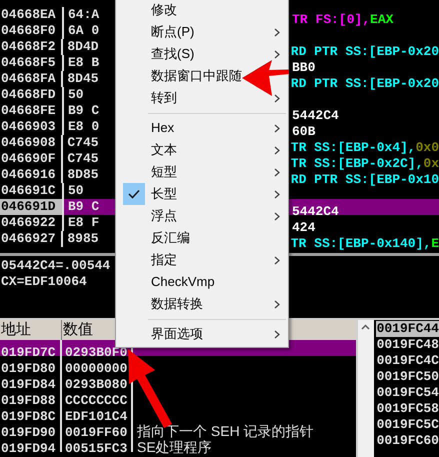 Image resolution: width=439 pixels, height=457 pixels. I want to click on value-cell: EDF101C4, so click(96, 416).